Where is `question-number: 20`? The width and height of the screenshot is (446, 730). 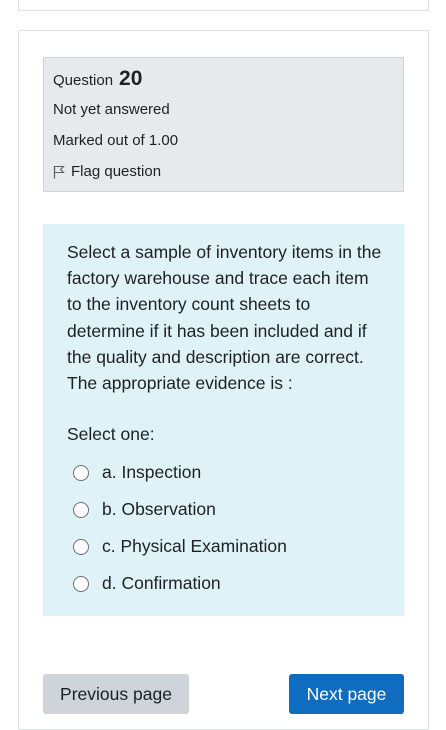 question-number: 20 is located at coordinates (131, 78).